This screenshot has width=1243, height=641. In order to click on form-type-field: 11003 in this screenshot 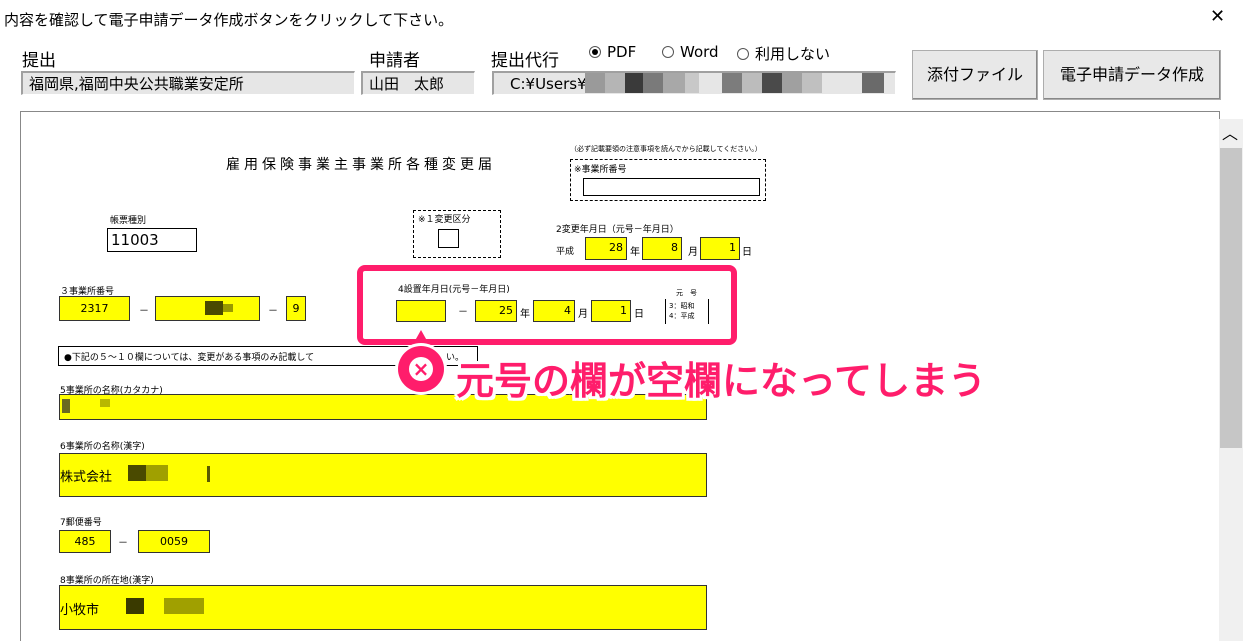, I will do `click(152, 240)`.